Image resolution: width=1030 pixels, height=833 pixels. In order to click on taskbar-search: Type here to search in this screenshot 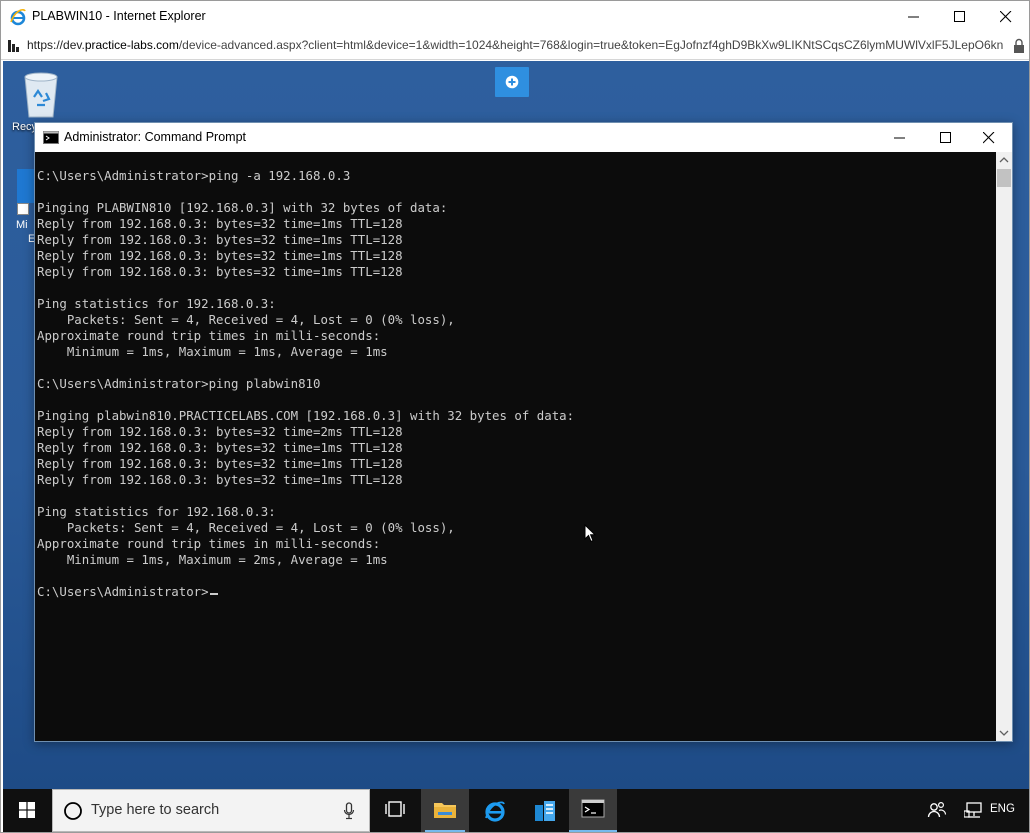, I will do `click(211, 810)`.